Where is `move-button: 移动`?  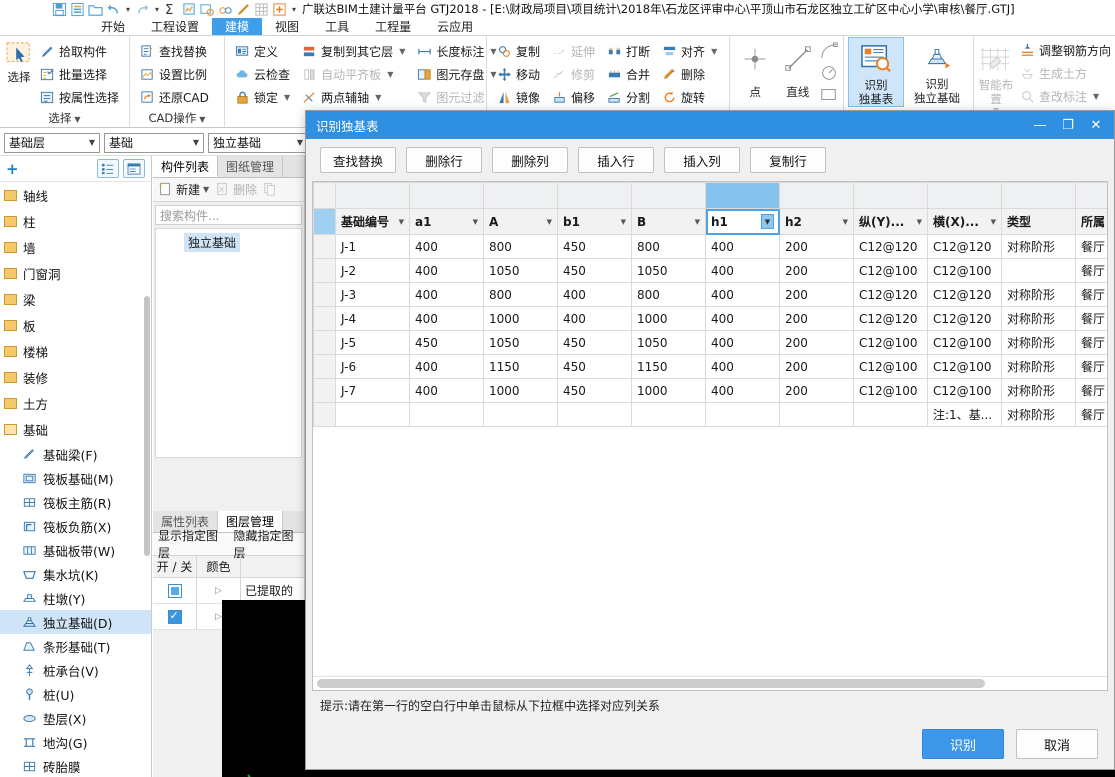
move-button: 移动 is located at coordinates (518, 74).